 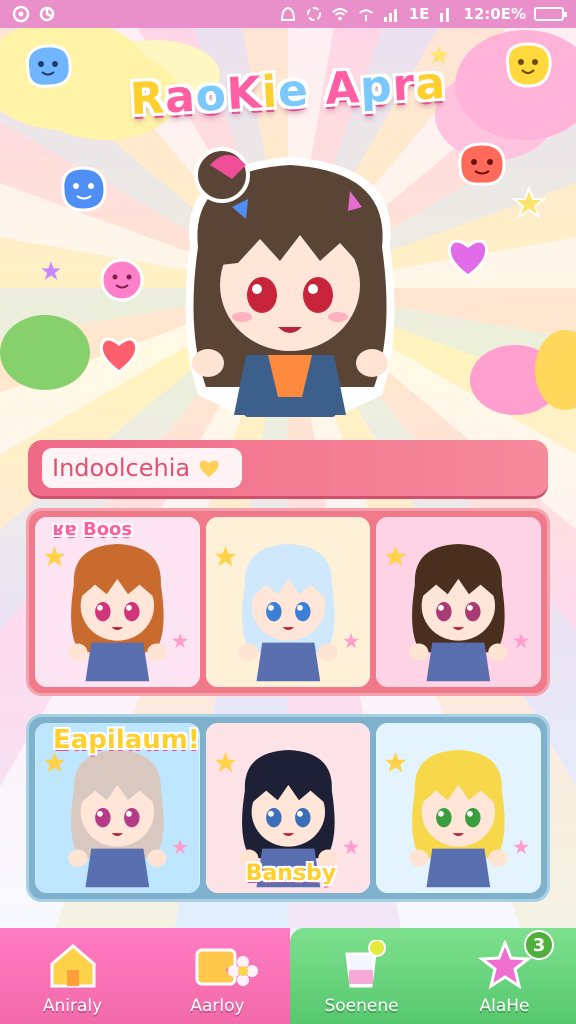 I want to click on status-time: 12:0E%, so click(x=494, y=14).